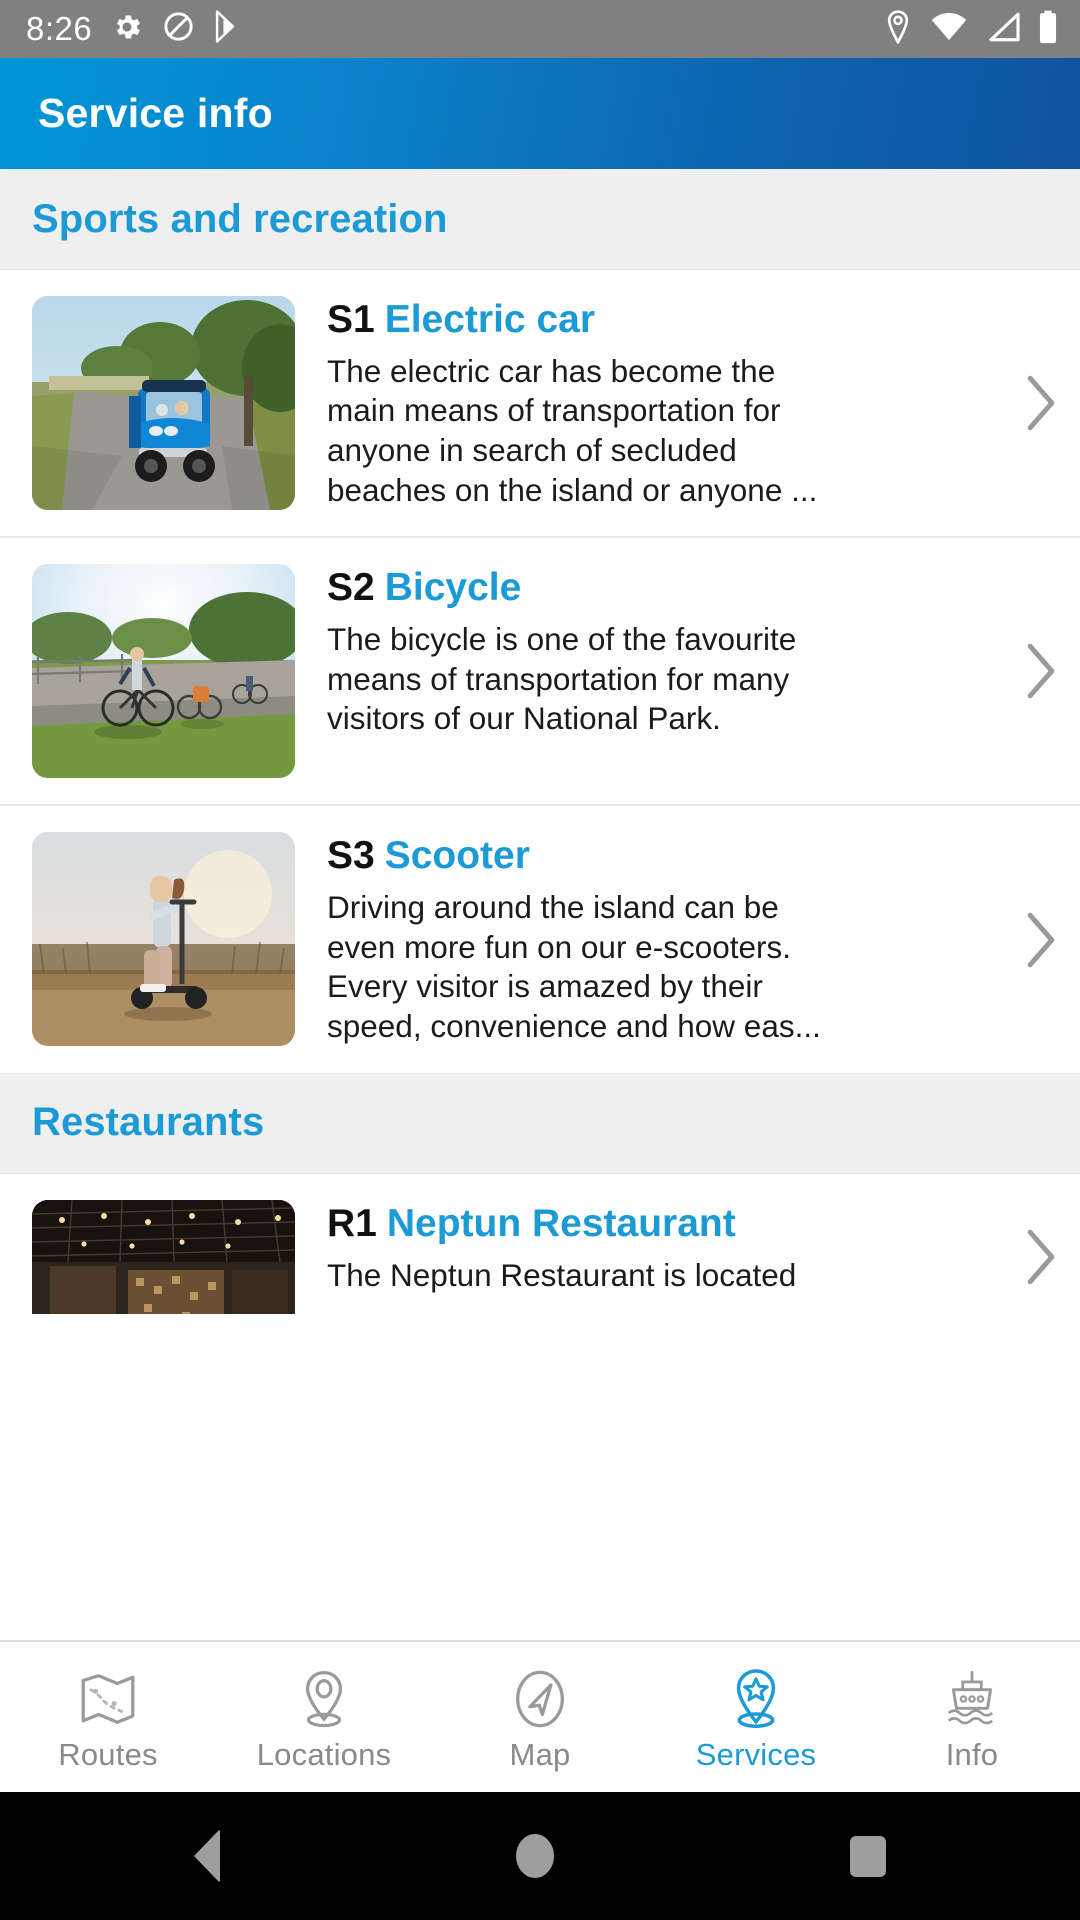 Image resolution: width=1080 pixels, height=1920 pixels. I want to click on status-bar-left: 8:26, so click(135, 29).